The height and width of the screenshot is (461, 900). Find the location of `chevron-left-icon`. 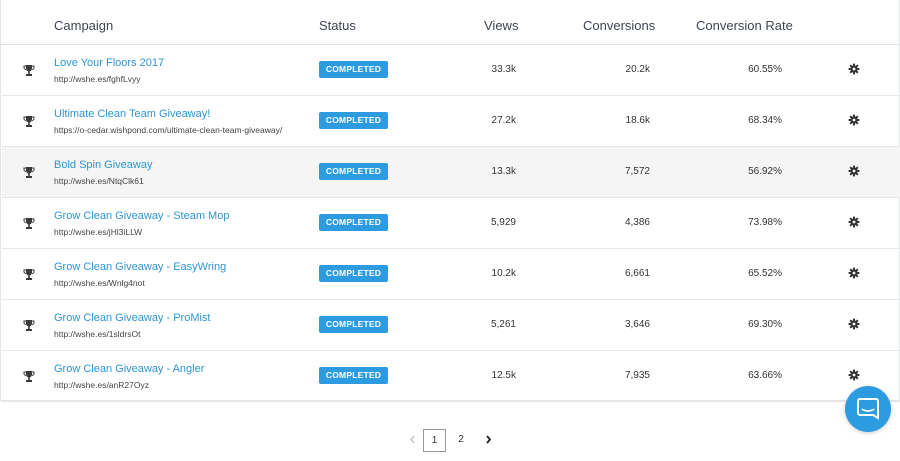

chevron-left-icon is located at coordinates (412, 439).